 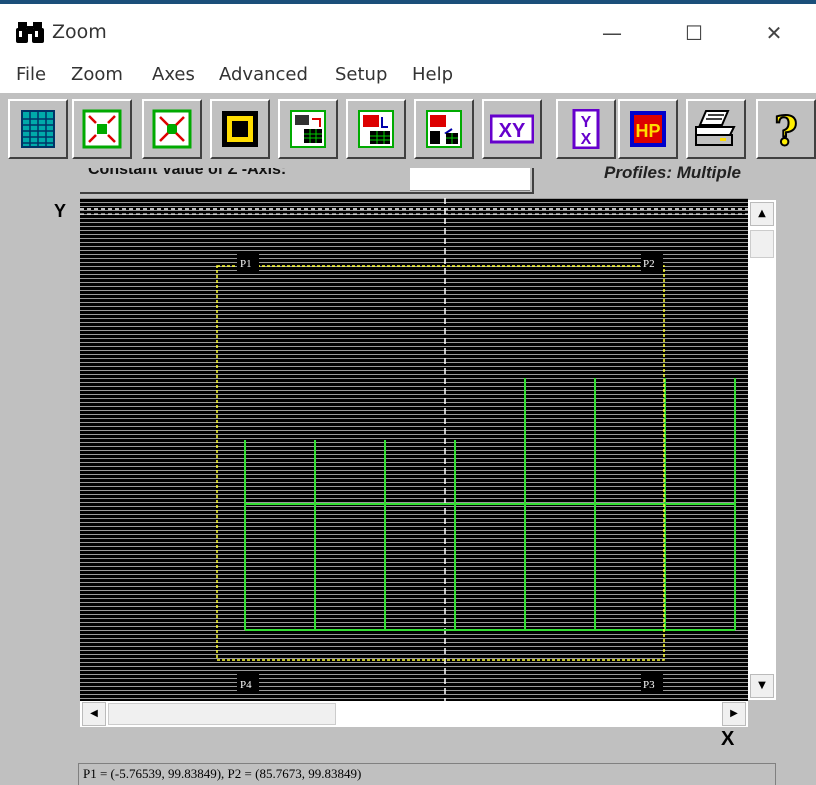 What do you see at coordinates (672, 172) in the screenshot?
I see `profiles-label: Profiles: Multiple` at bounding box center [672, 172].